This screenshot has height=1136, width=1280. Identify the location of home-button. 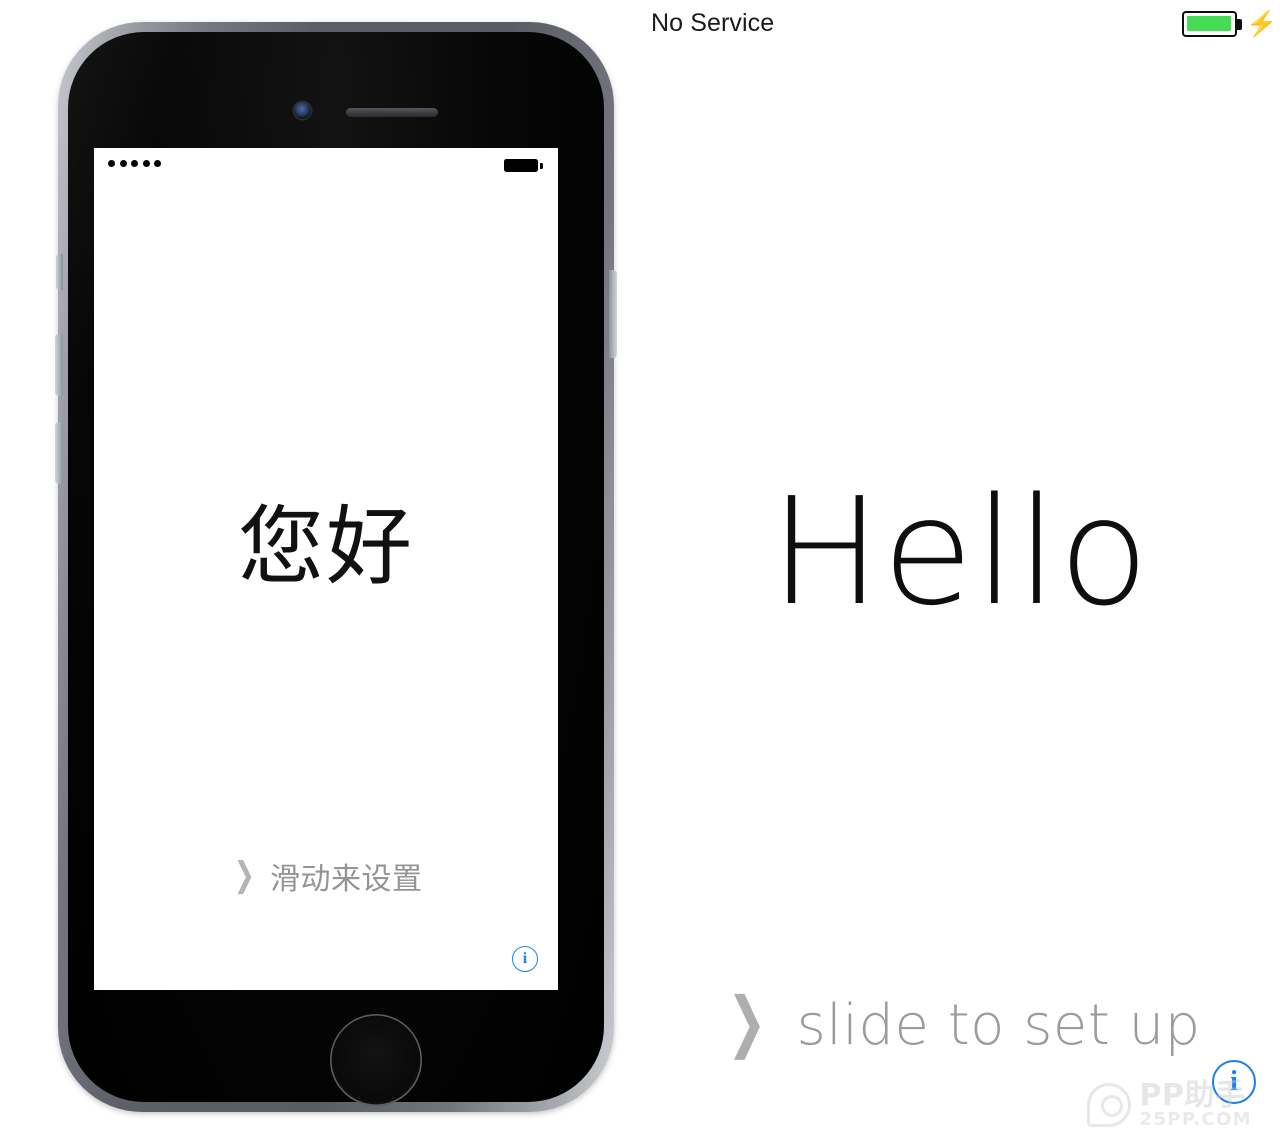
(376, 1060).